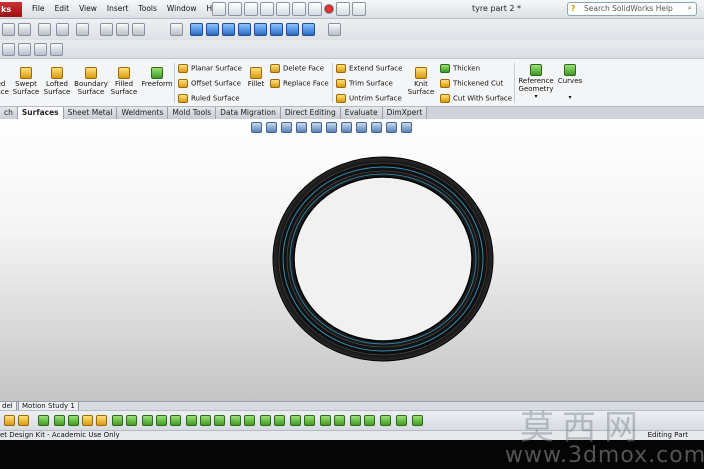  What do you see at coordinates (316, 127) in the screenshot?
I see `view-orientation-icon` at bounding box center [316, 127].